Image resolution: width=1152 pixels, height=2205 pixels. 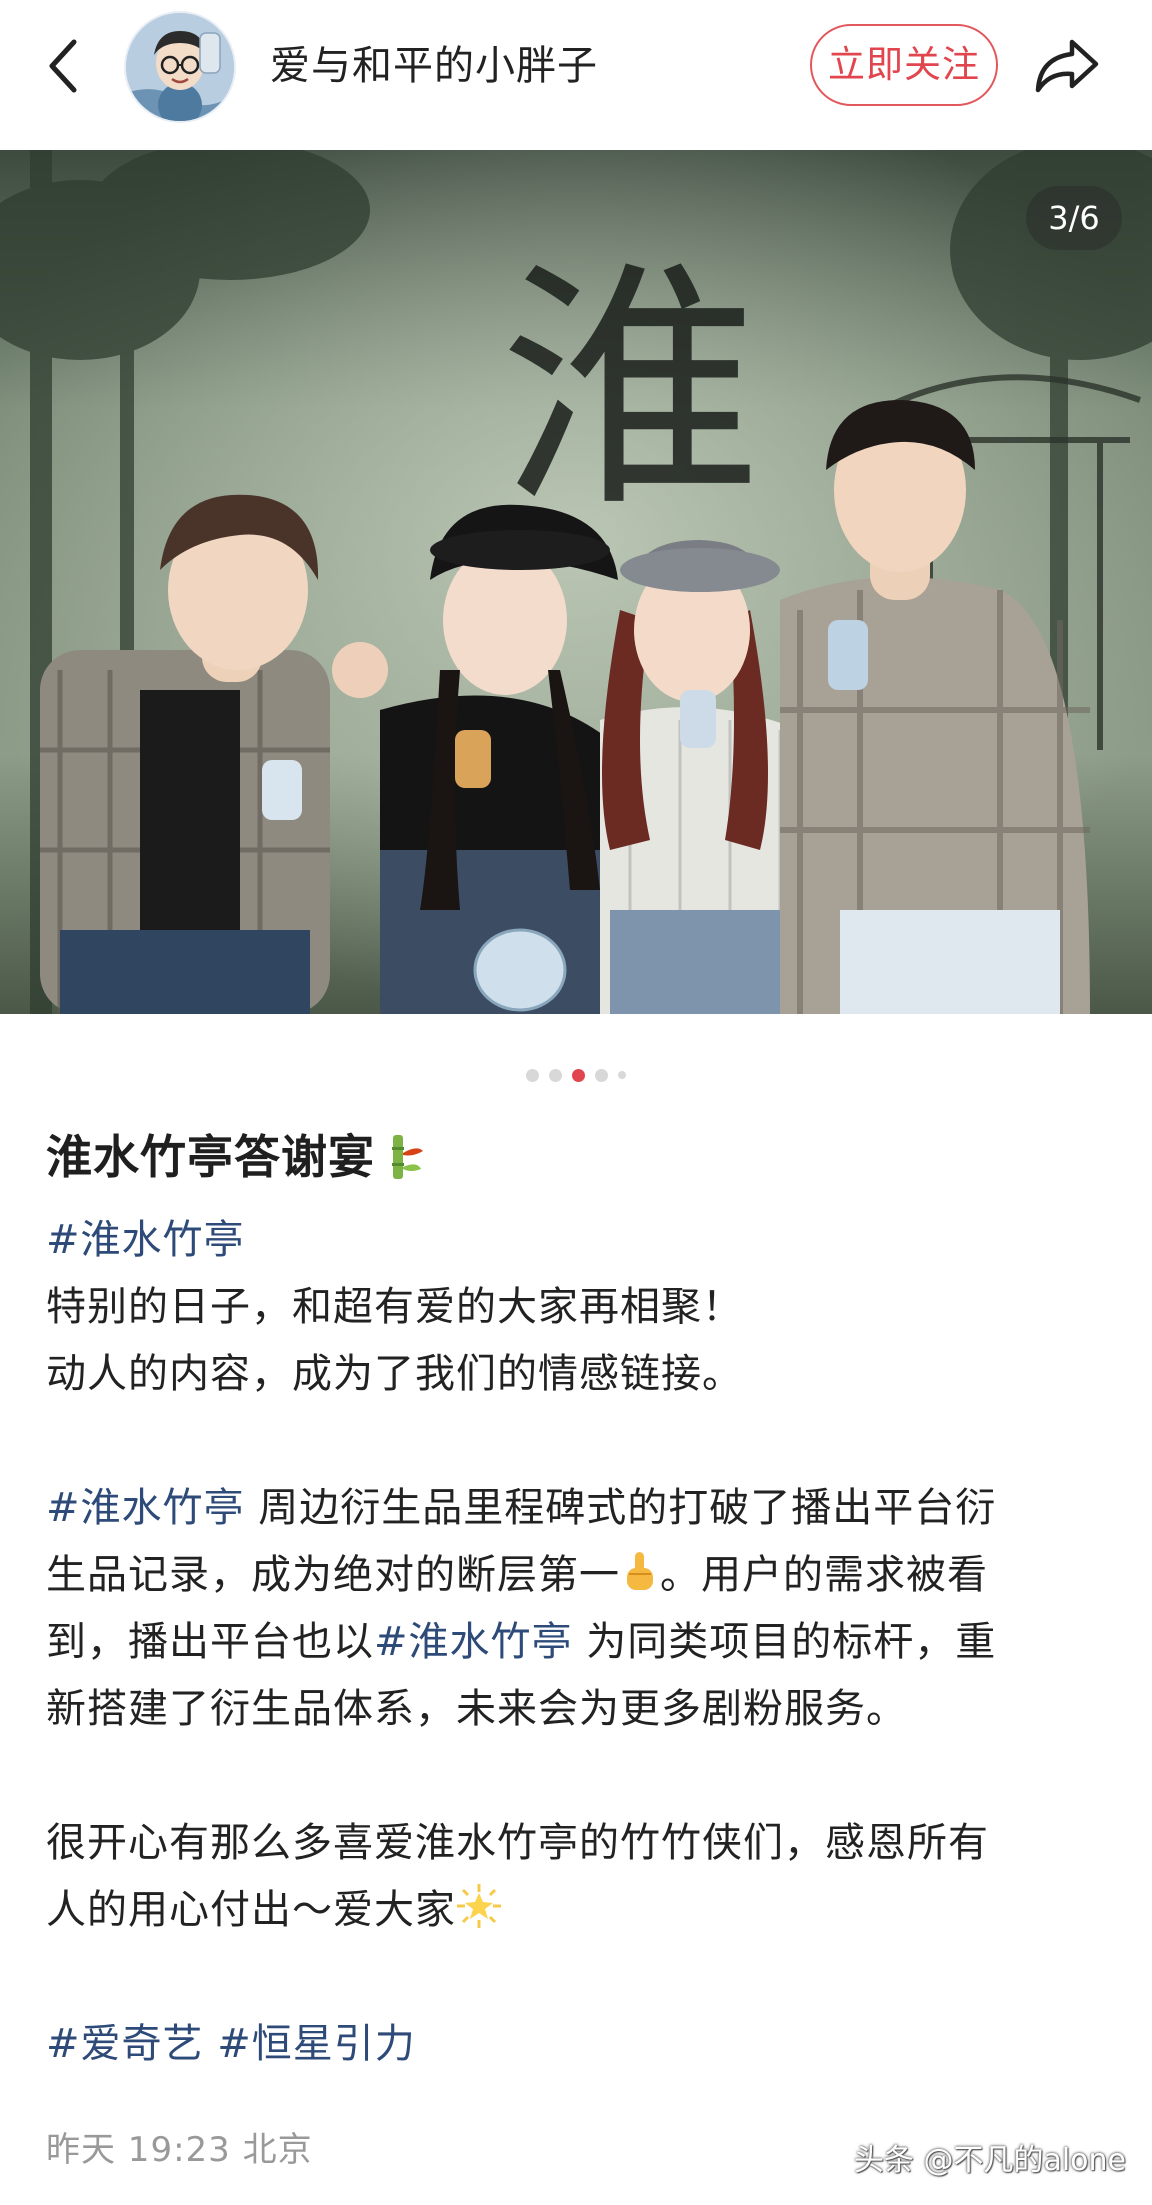 What do you see at coordinates (824, 1575) in the screenshot?
I see `body-text: 。用户的需求被看` at bounding box center [824, 1575].